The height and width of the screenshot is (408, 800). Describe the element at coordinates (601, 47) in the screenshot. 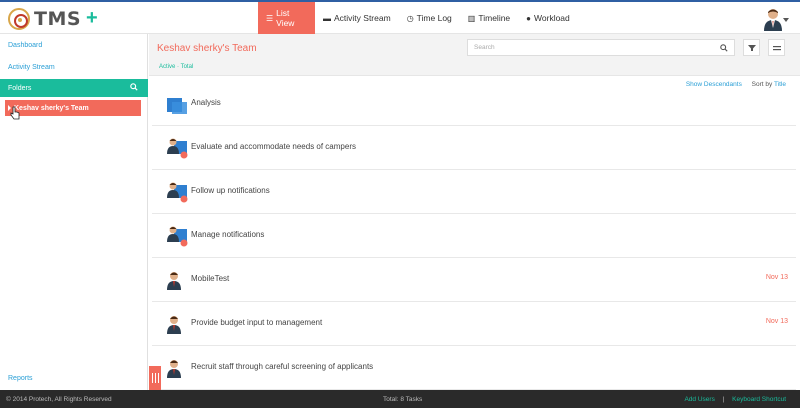

I see `search-input: Search` at that location.